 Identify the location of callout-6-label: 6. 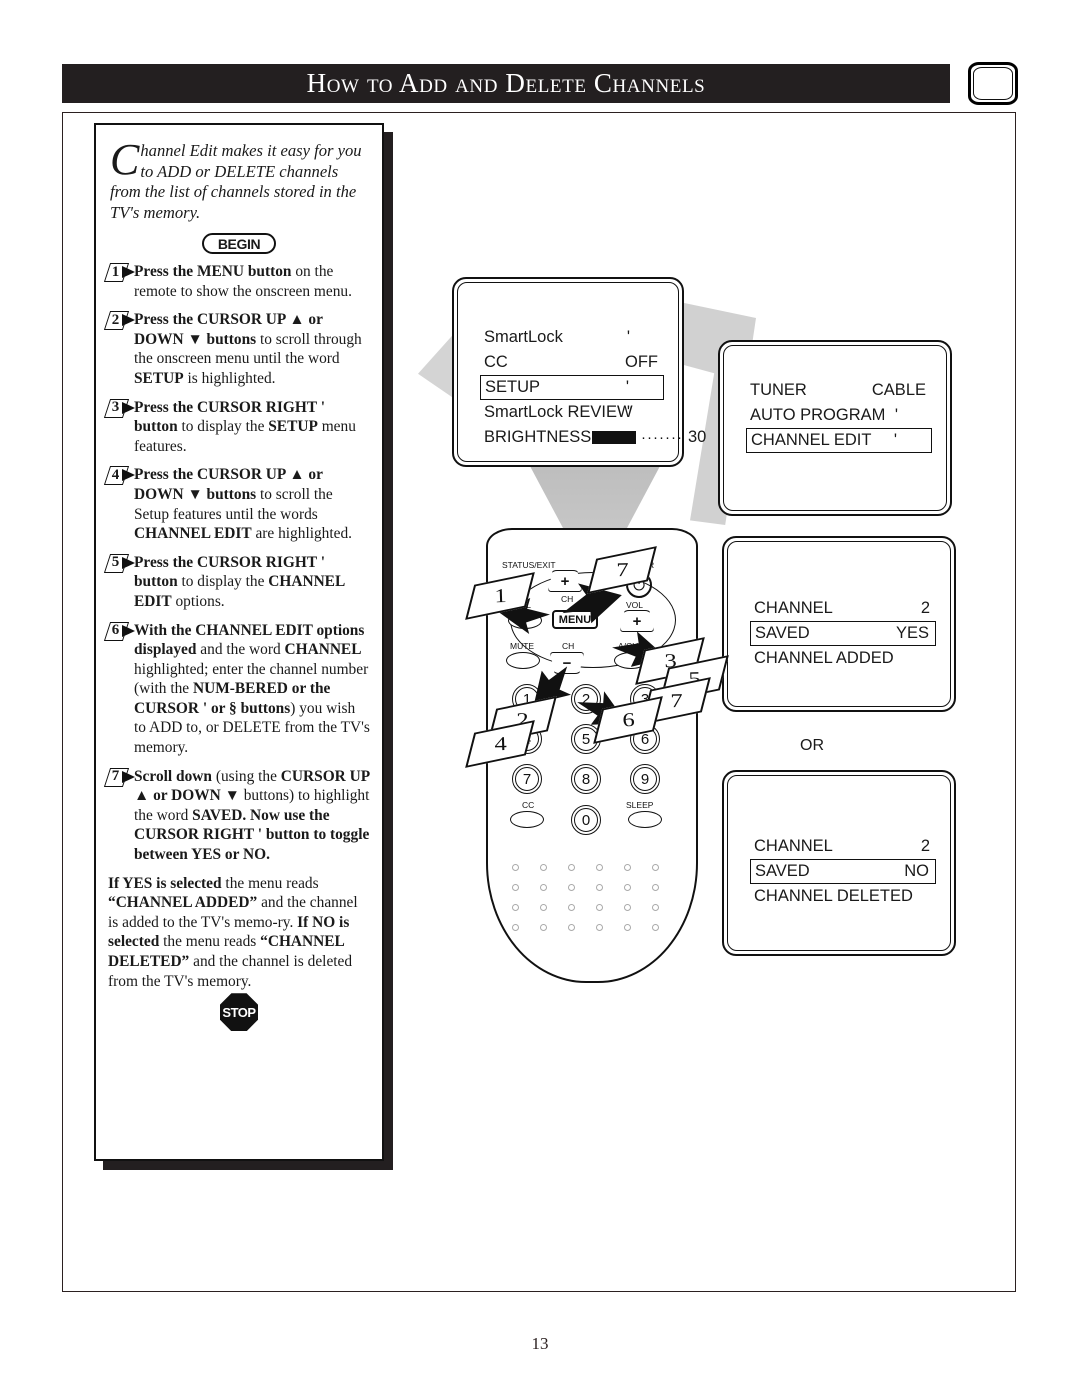
(628, 719).